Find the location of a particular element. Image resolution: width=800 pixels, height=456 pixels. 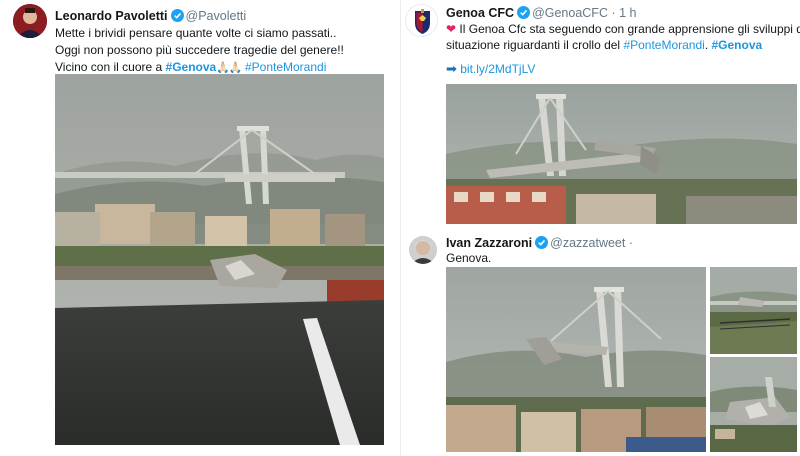

tweet-header: Genoa CFC @GenoaCFC · 1 h is located at coordinates (541, 13).